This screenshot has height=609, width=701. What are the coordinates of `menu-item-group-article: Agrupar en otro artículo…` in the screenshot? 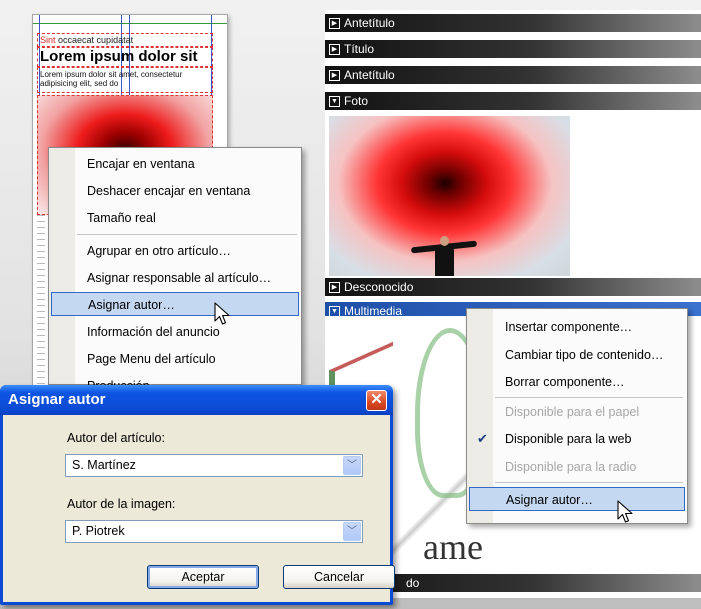 It's located at (175, 251).